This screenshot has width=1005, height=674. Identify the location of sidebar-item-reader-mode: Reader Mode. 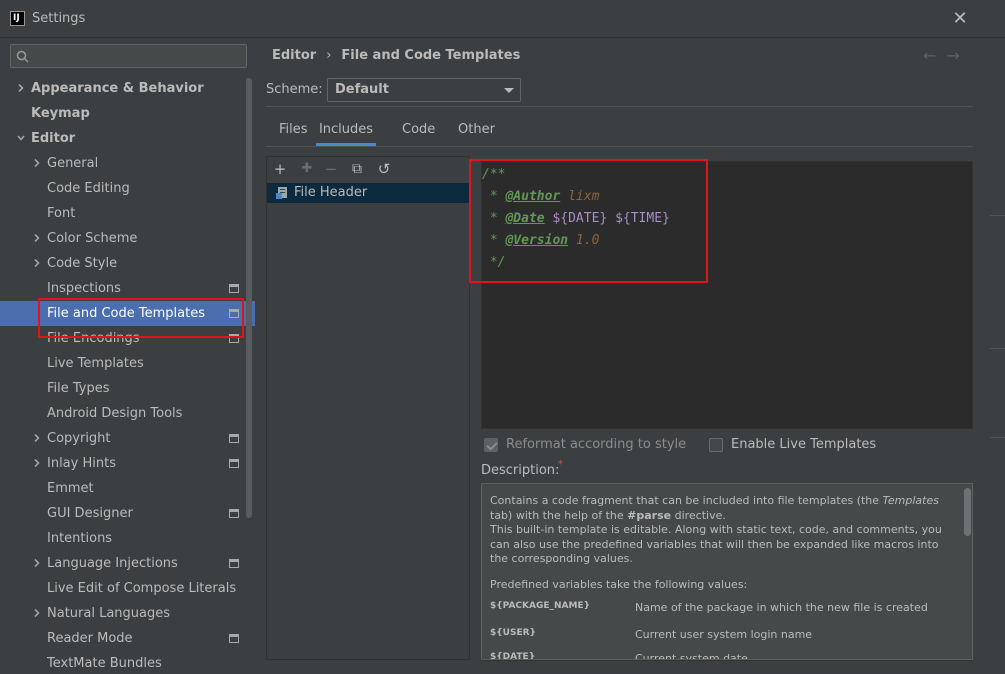
(127, 638).